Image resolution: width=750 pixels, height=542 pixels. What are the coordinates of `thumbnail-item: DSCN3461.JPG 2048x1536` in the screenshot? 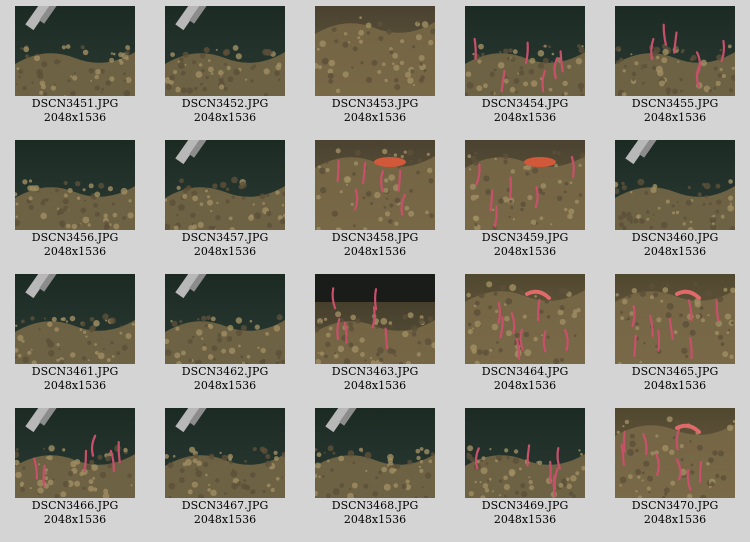 It's located at (75, 333).